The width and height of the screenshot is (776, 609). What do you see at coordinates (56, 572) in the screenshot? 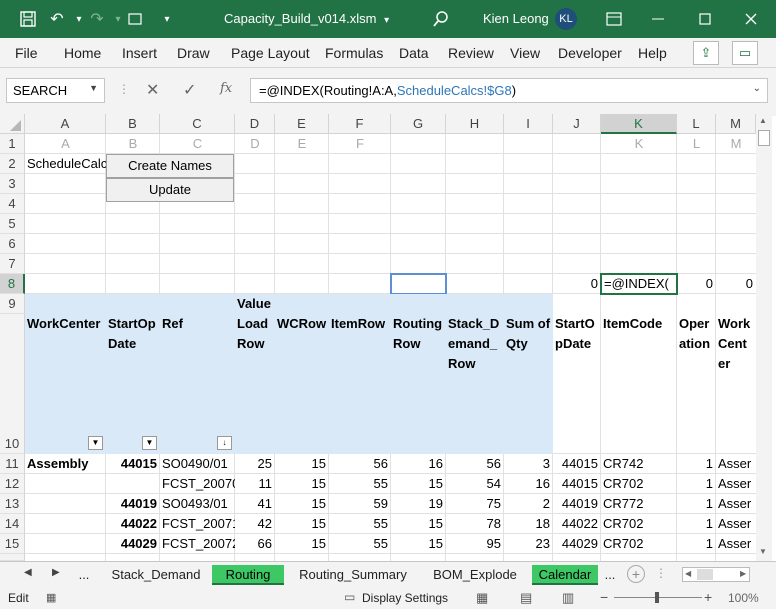
I see `scroll-tabs-right-icon: ▶` at bounding box center [56, 572].